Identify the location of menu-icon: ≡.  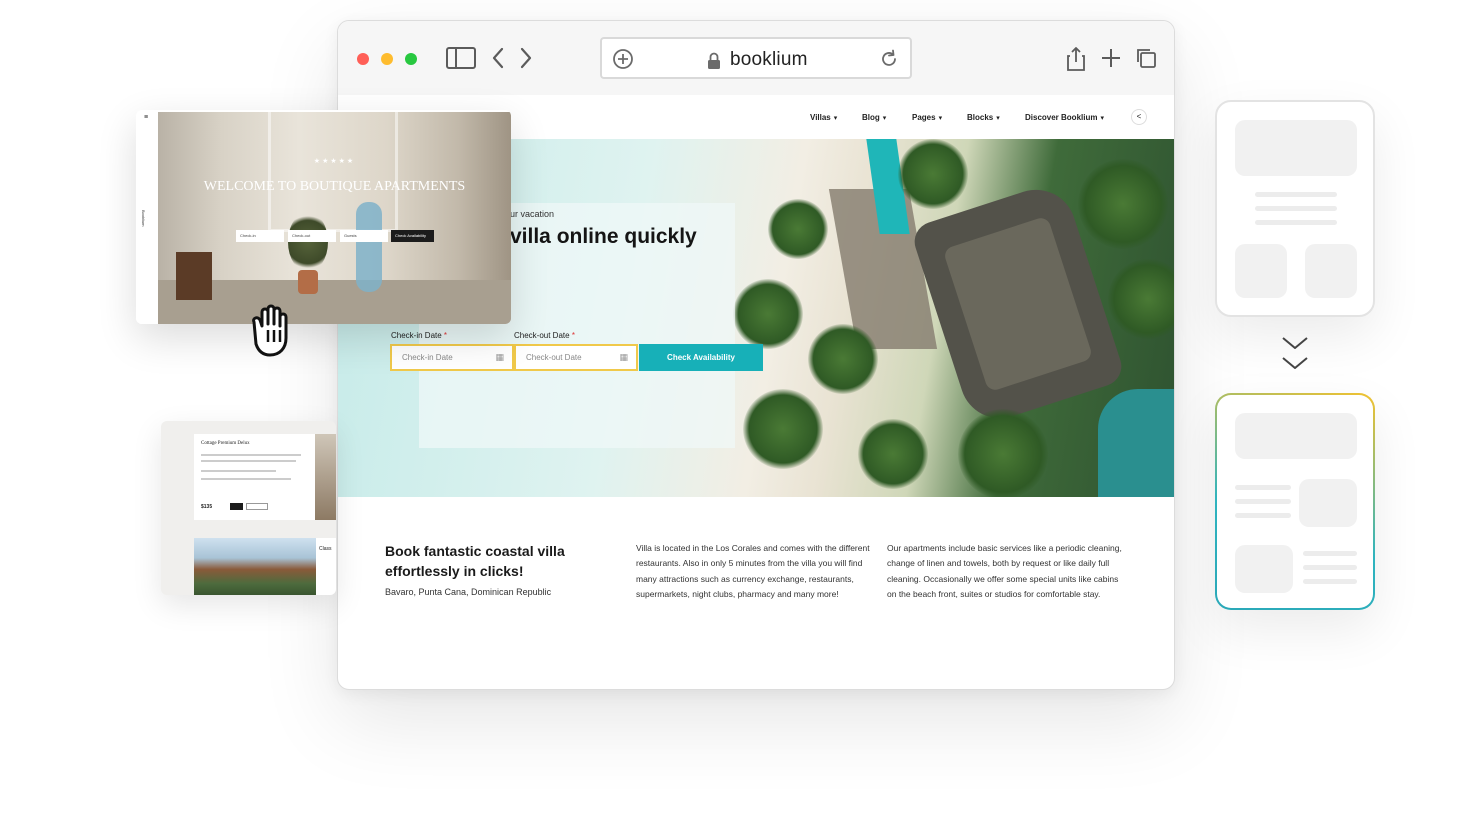
(146, 117).